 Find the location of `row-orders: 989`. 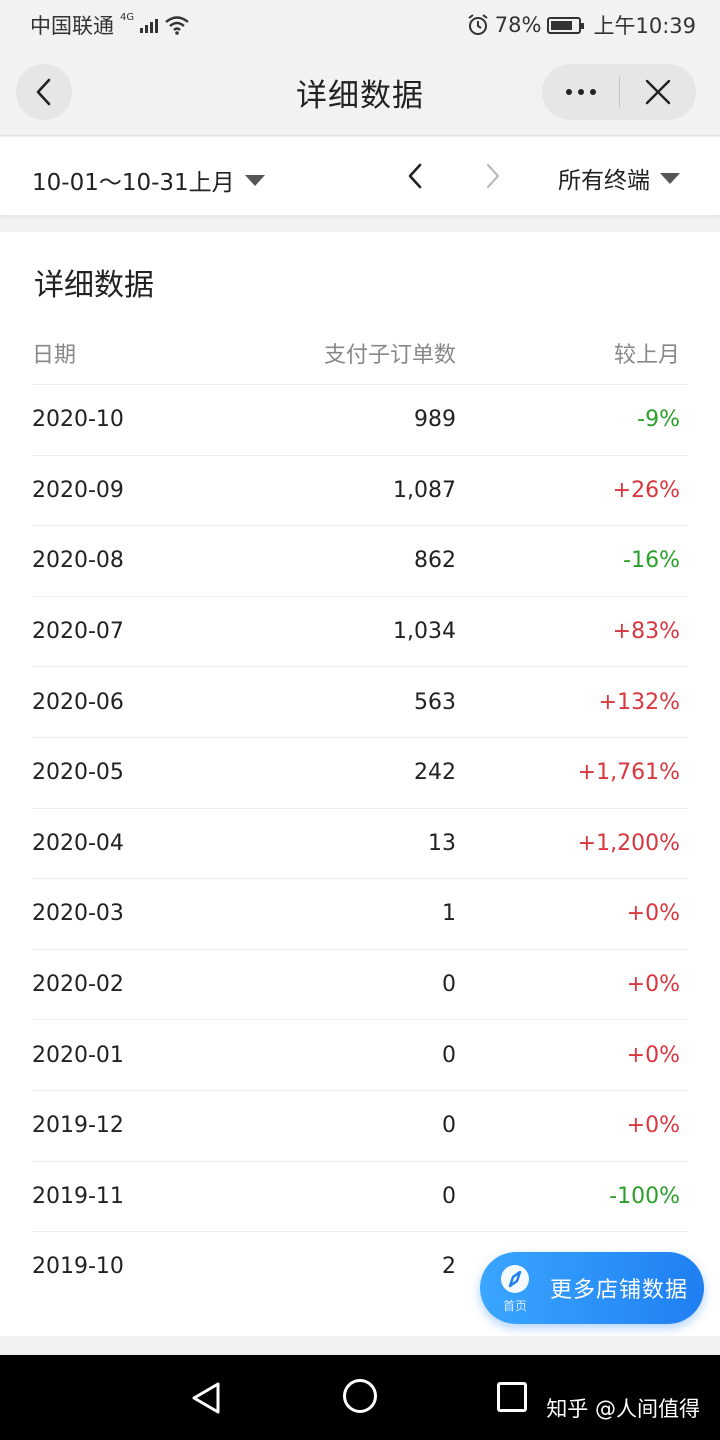

row-orders: 989 is located at coordinates (435, 420).